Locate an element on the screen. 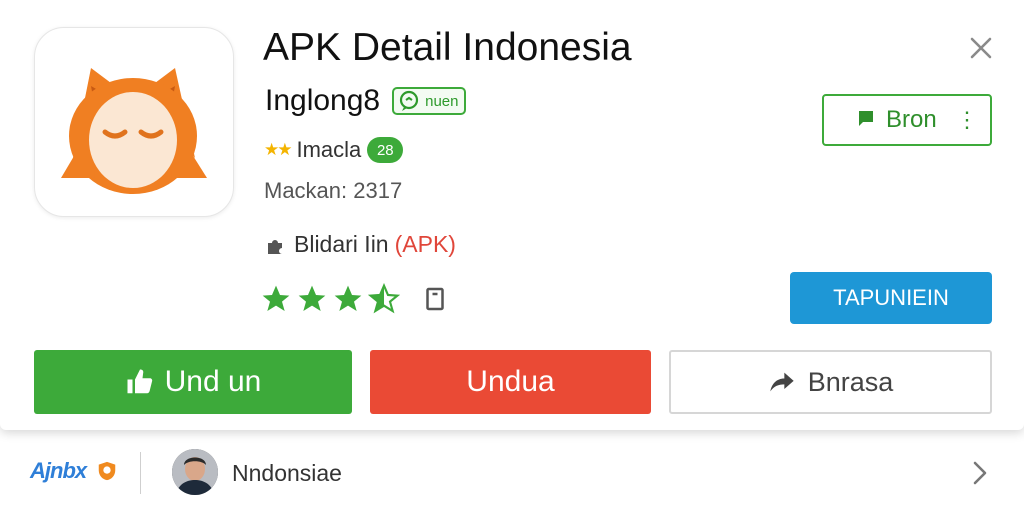  tag-label: nuen is located at coordinates (442, 101).